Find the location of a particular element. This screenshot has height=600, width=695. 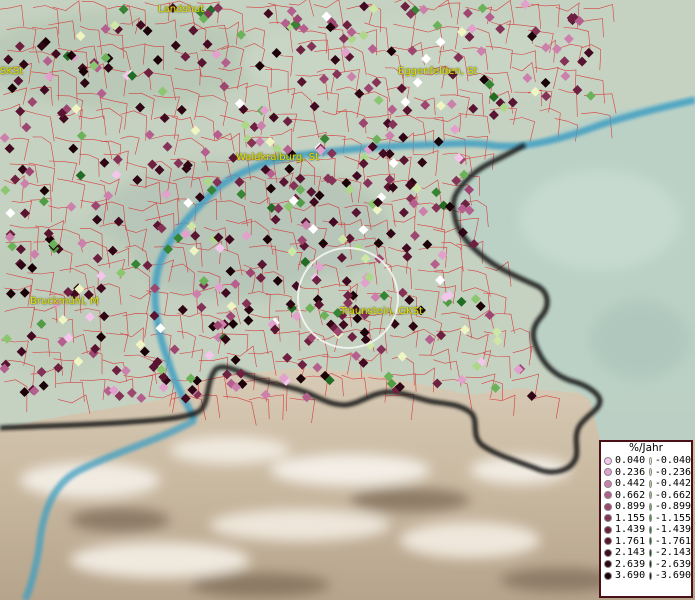

legend-entry-neg: -1.761 is located at coordinates (668, 542).